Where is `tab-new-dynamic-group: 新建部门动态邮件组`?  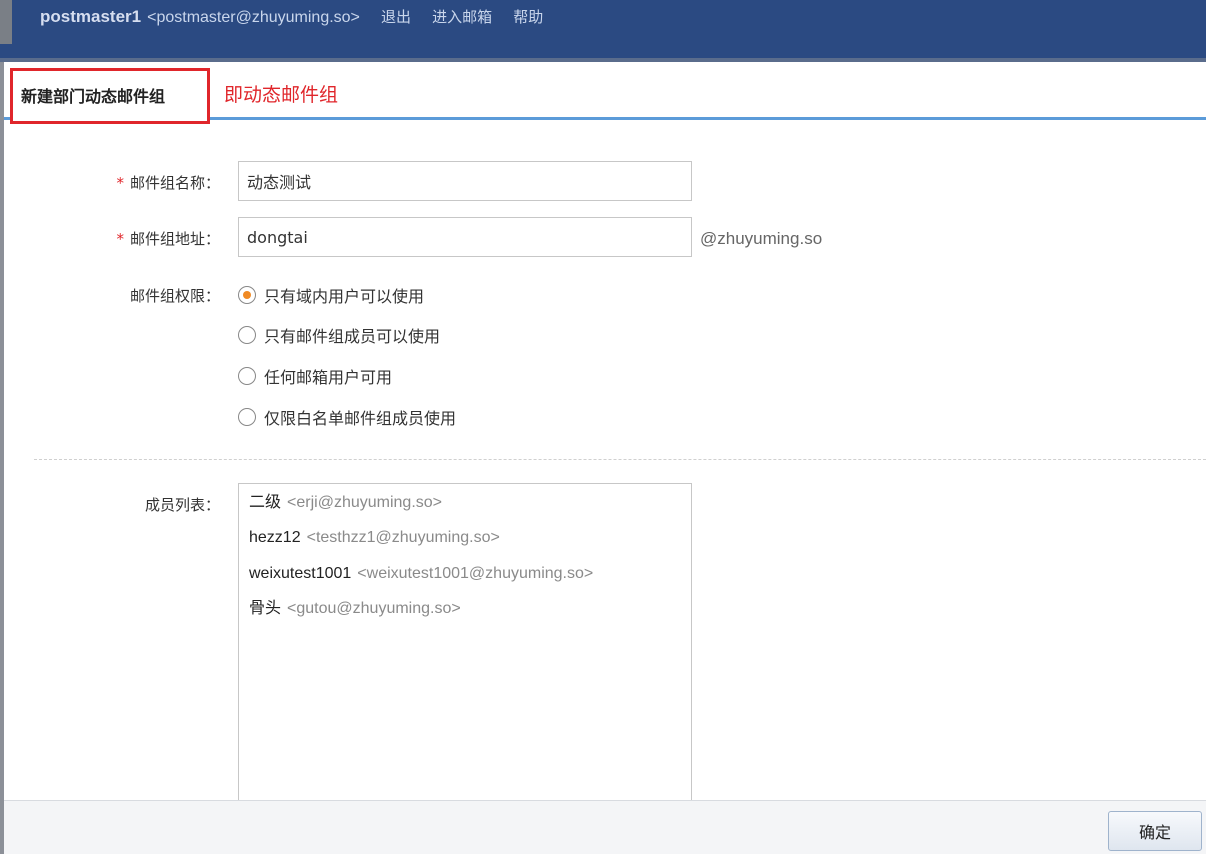
tab-new-dynamic-group: 新建部门动态邮件组 is located at coordinates (110, 96).